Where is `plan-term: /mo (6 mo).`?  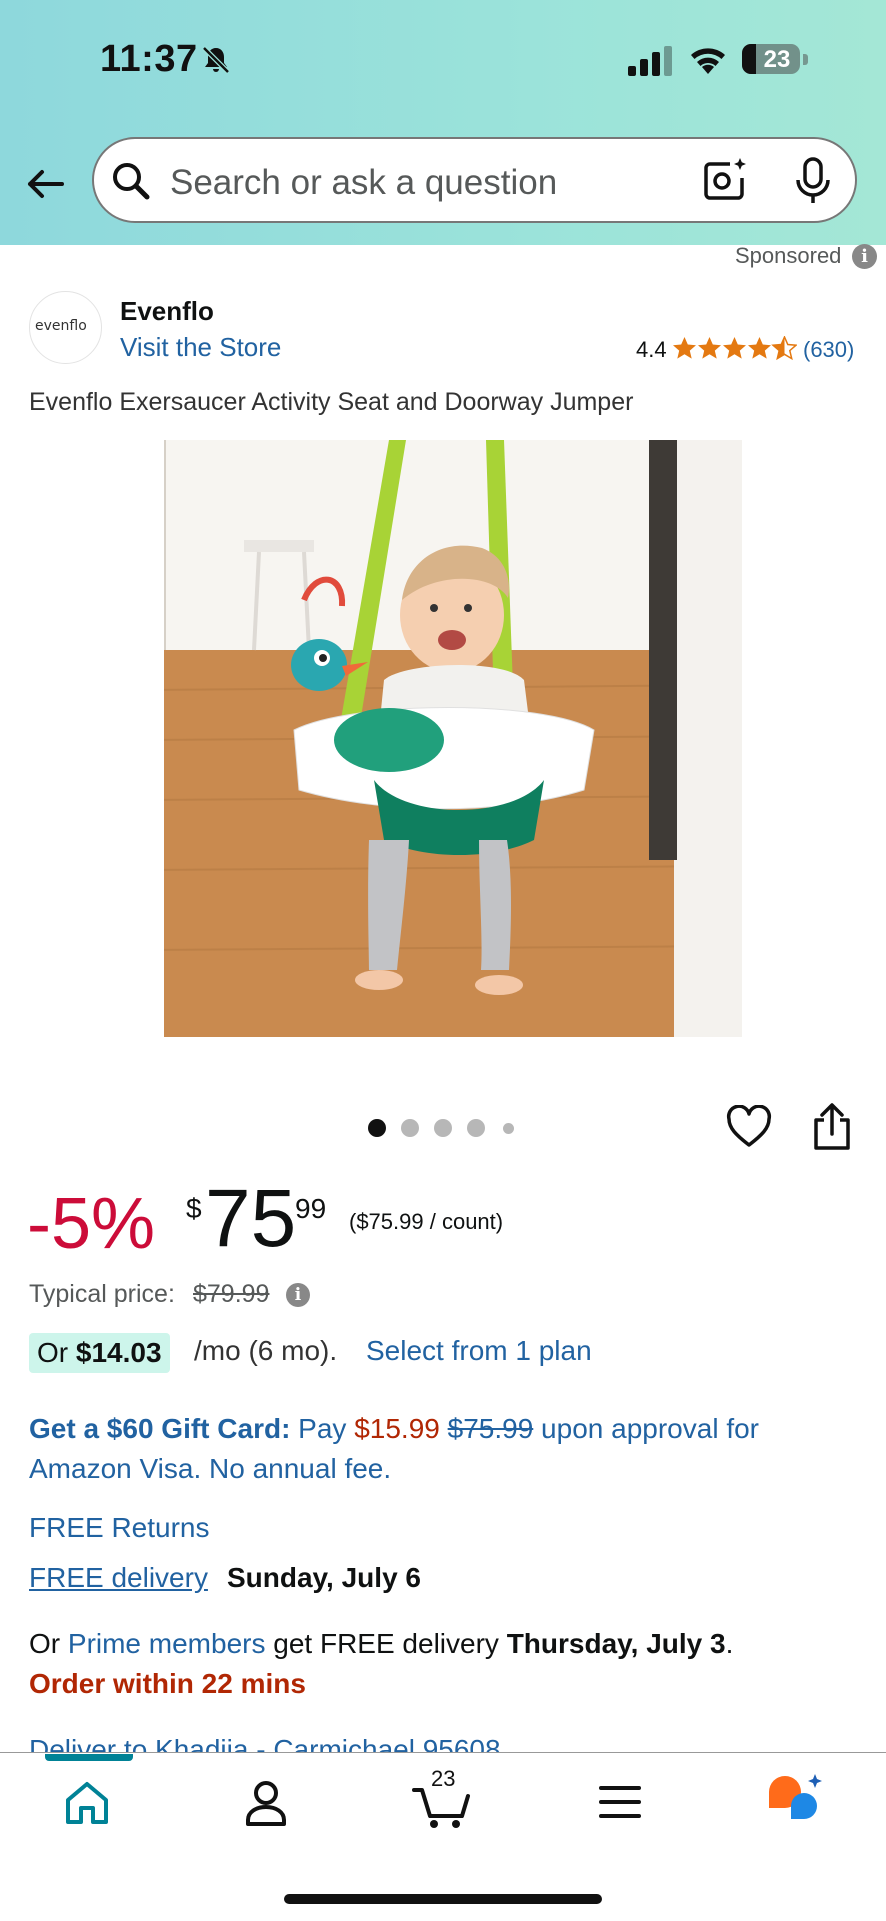
plan-term: /mo (6 mo). is located at coordinates (266, 1350).